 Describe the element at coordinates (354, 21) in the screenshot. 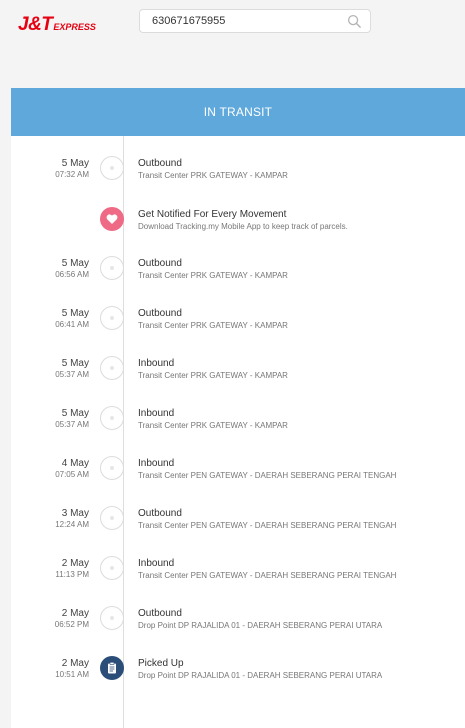

I see `search-icon` at that location.